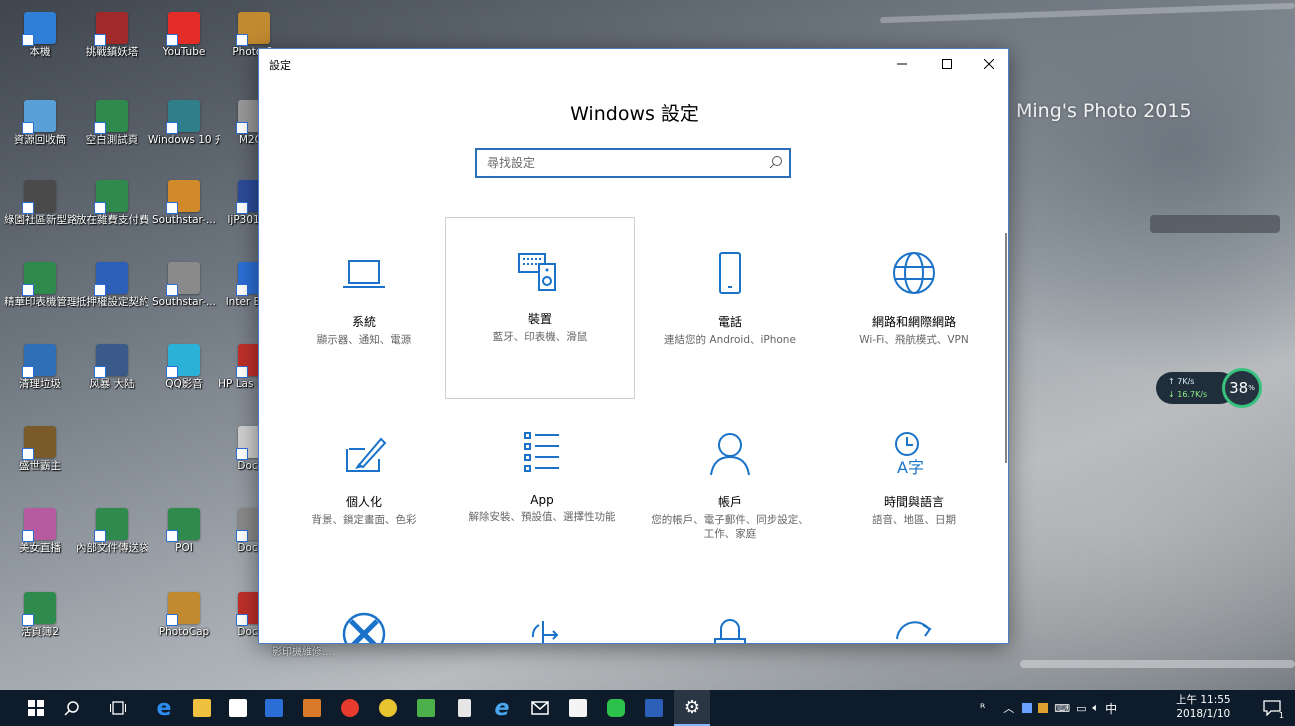  Describe the element at coordinates (112, 35) in the screenshot. I see `desktop-icon: 挑戰鎮妖塔` at that location.